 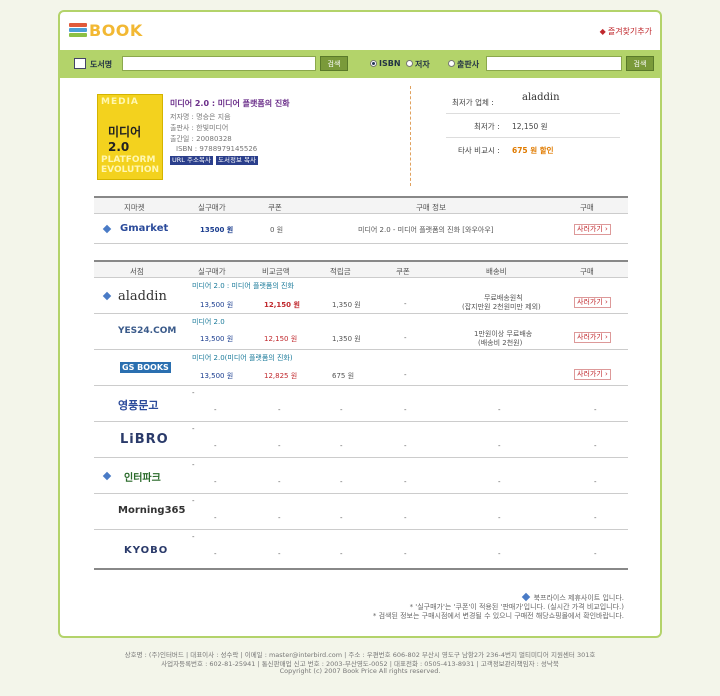 I want to click on store-compare: 12,150 원, so click(x=282, y=305).